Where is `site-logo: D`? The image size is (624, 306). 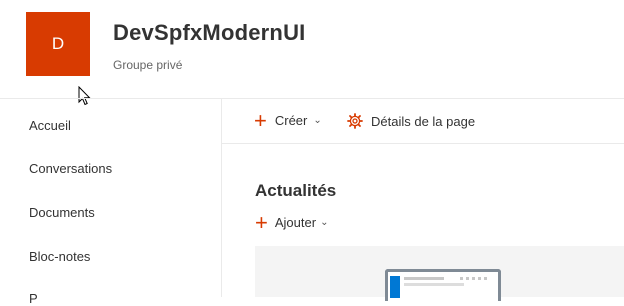 site-logo: D is located at coordinates (58, 44).